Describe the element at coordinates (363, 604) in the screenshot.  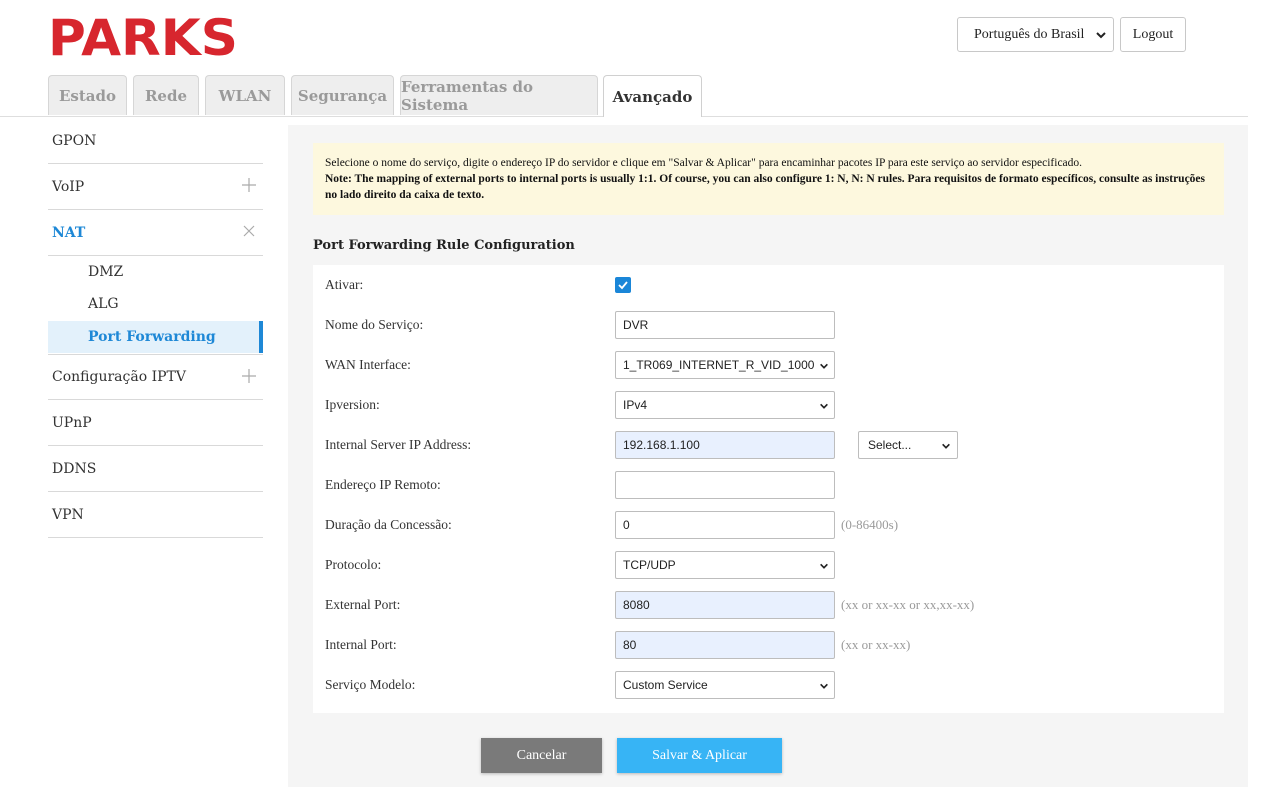
I see `external-port-label: External Port:` at that location.